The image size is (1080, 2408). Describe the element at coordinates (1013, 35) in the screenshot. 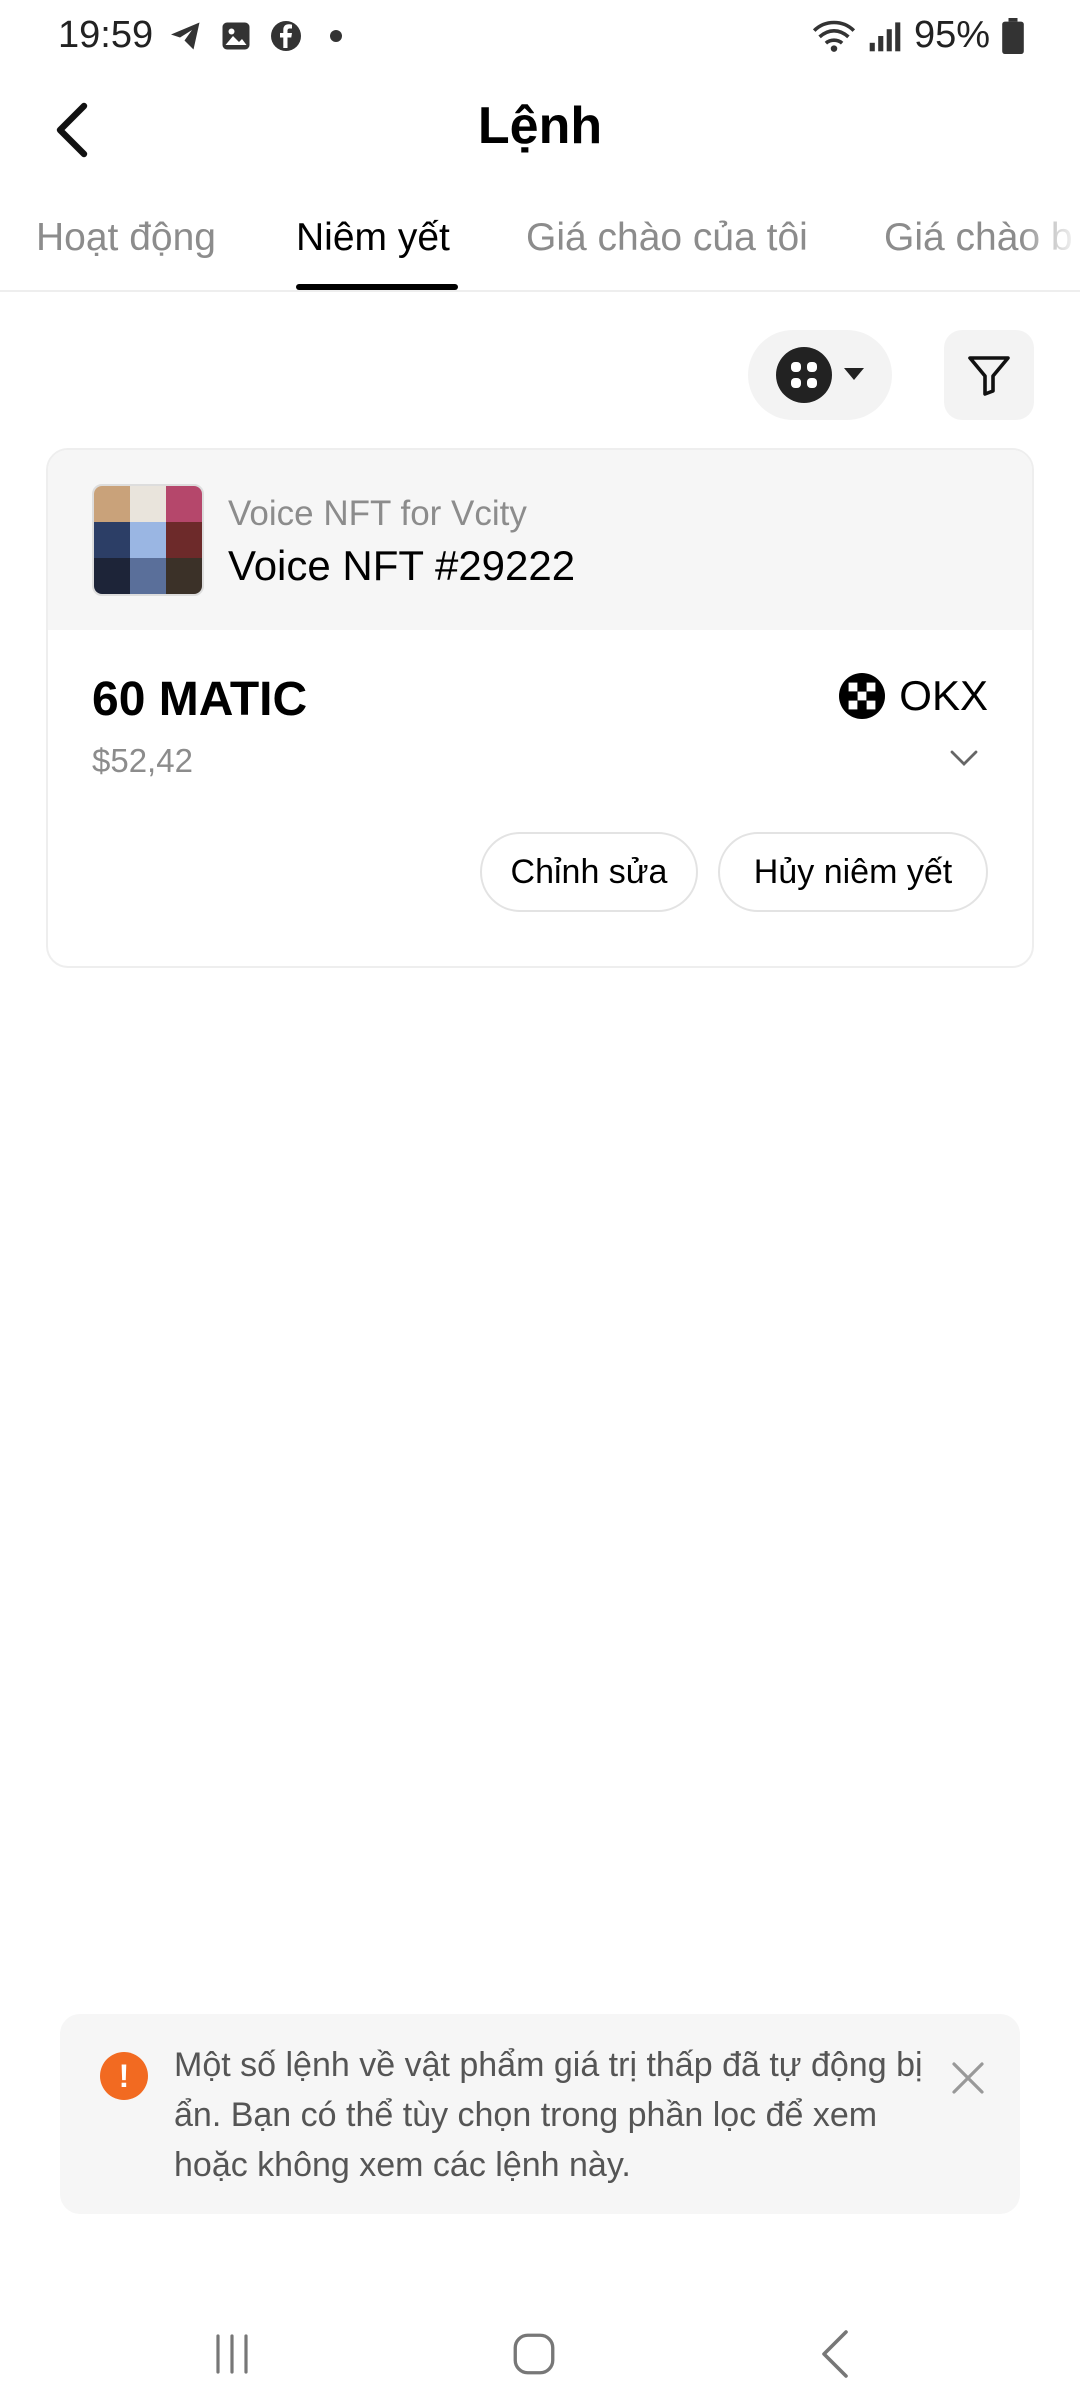

I see `battery-icon` at that location.